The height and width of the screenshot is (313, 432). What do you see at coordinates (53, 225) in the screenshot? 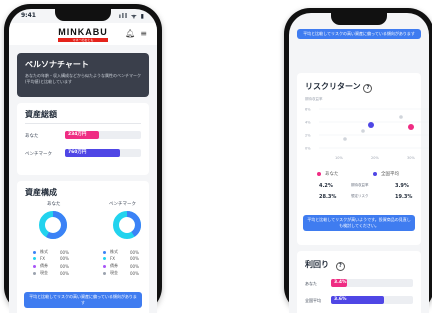
I see `donut-you` at bounding box center [53, 225].